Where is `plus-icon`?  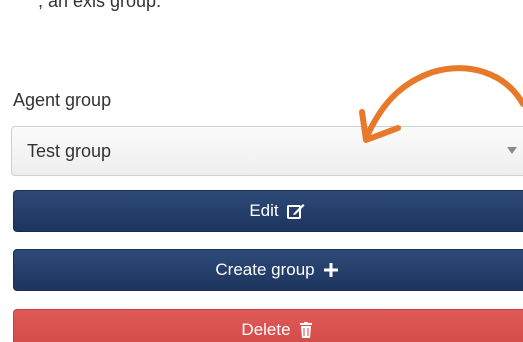
plus-icon is located at coordinates (331, 270).